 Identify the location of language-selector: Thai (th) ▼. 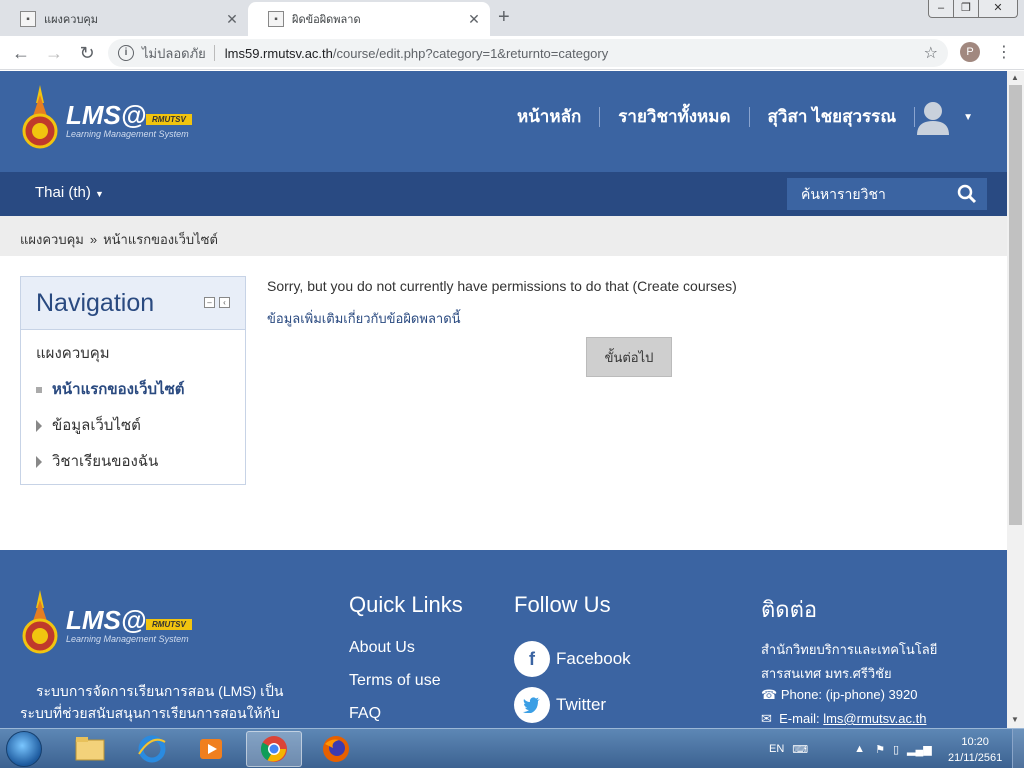
(69, 192).